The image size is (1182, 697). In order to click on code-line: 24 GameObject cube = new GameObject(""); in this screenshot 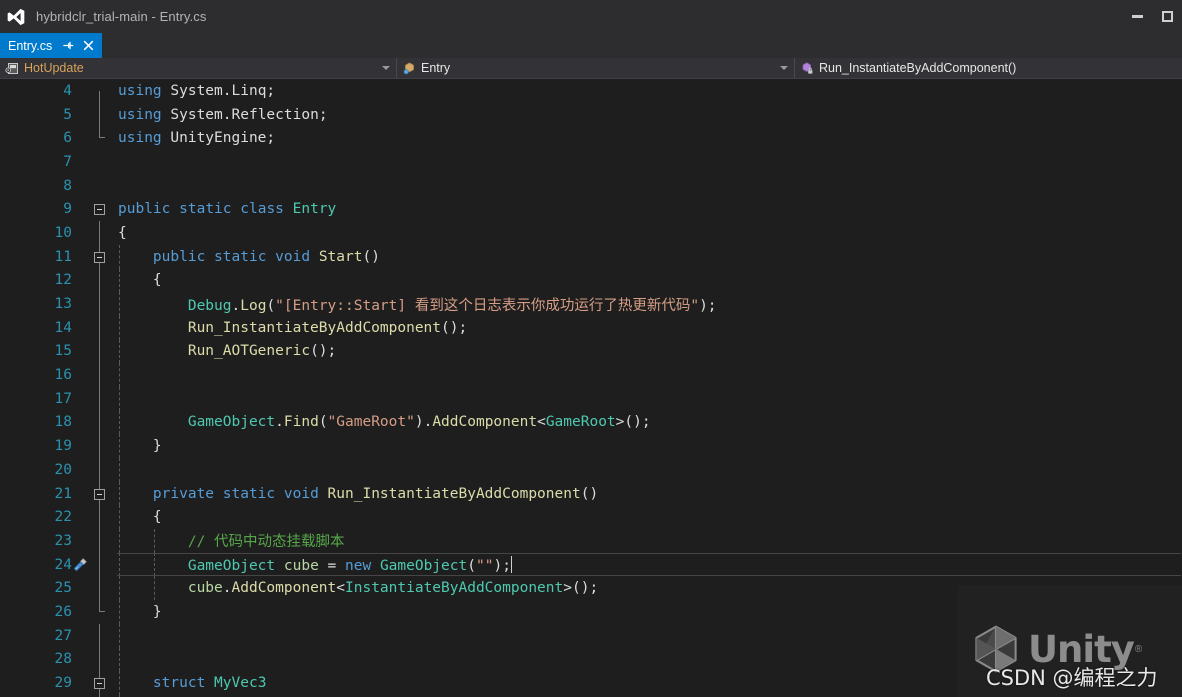, I will do `click(591, 564)`.